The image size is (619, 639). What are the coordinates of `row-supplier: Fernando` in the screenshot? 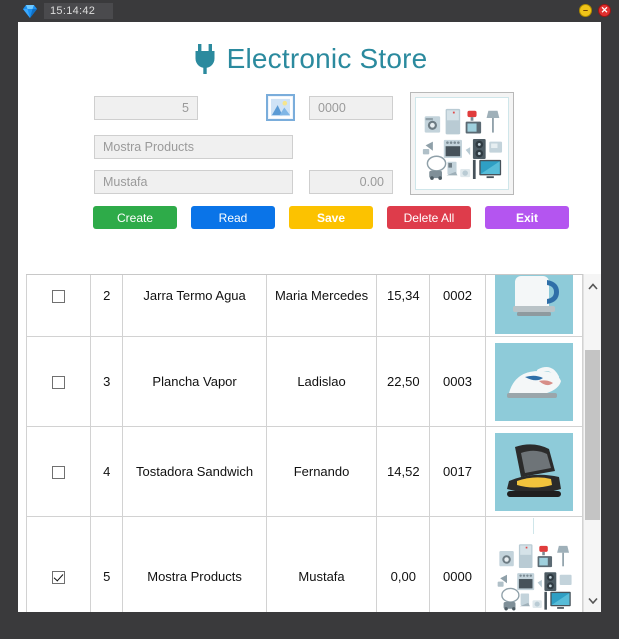 It's located at (321, 471).